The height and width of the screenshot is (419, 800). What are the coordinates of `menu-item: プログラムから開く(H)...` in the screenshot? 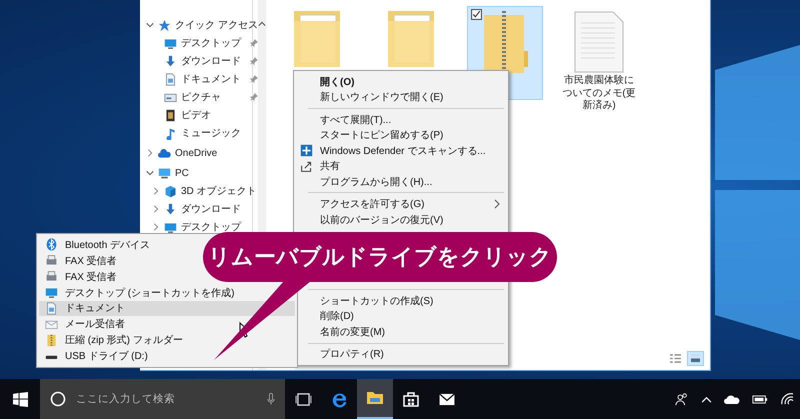 It's located at (413, 181).